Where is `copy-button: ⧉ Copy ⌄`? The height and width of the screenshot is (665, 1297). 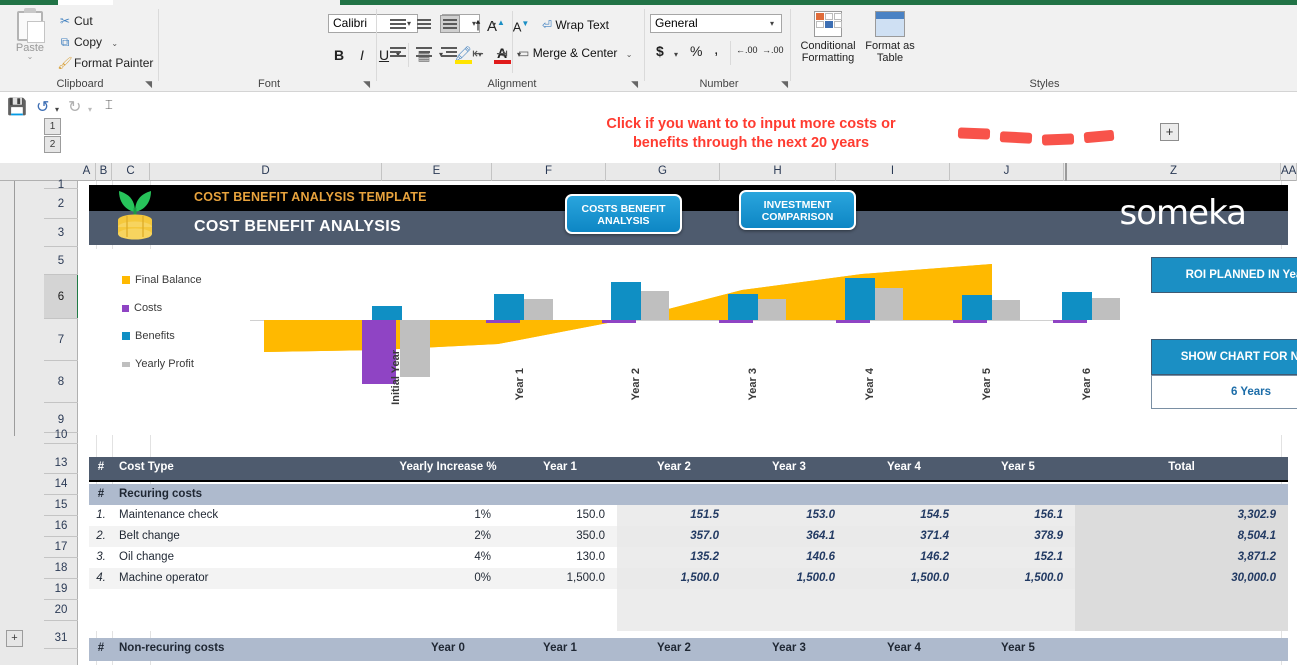
copy-button: ⧉ Copy ⌄ is located at coordinates (87, 42).